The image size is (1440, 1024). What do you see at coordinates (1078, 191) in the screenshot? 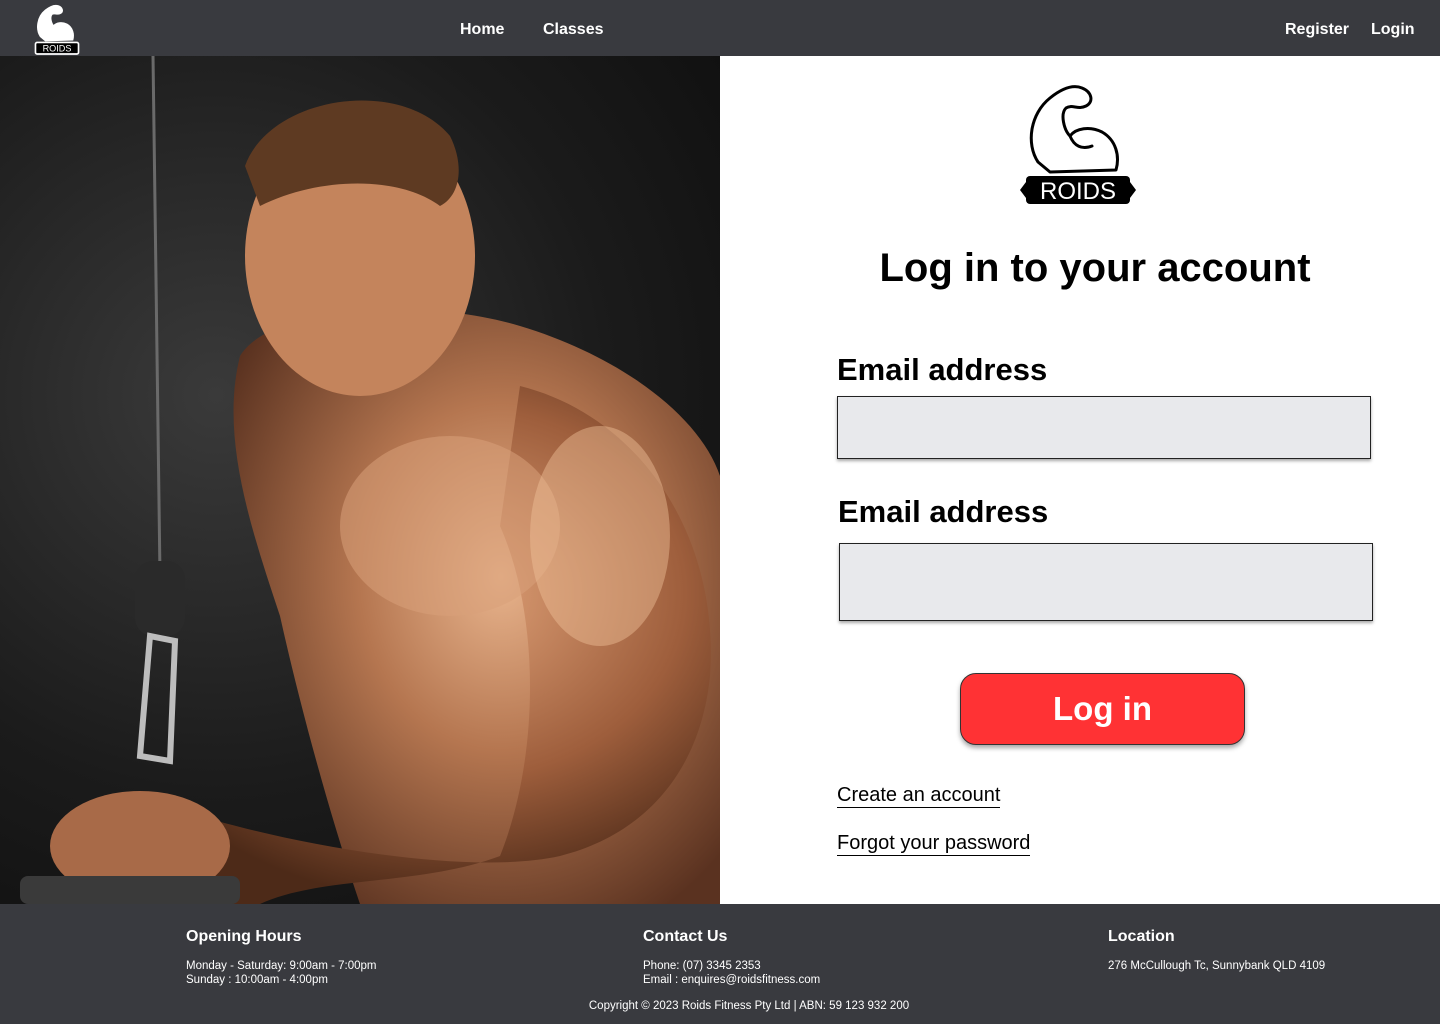
I see `form-logo-wordmark: ROIDS` at bounding box center [1078, 191].